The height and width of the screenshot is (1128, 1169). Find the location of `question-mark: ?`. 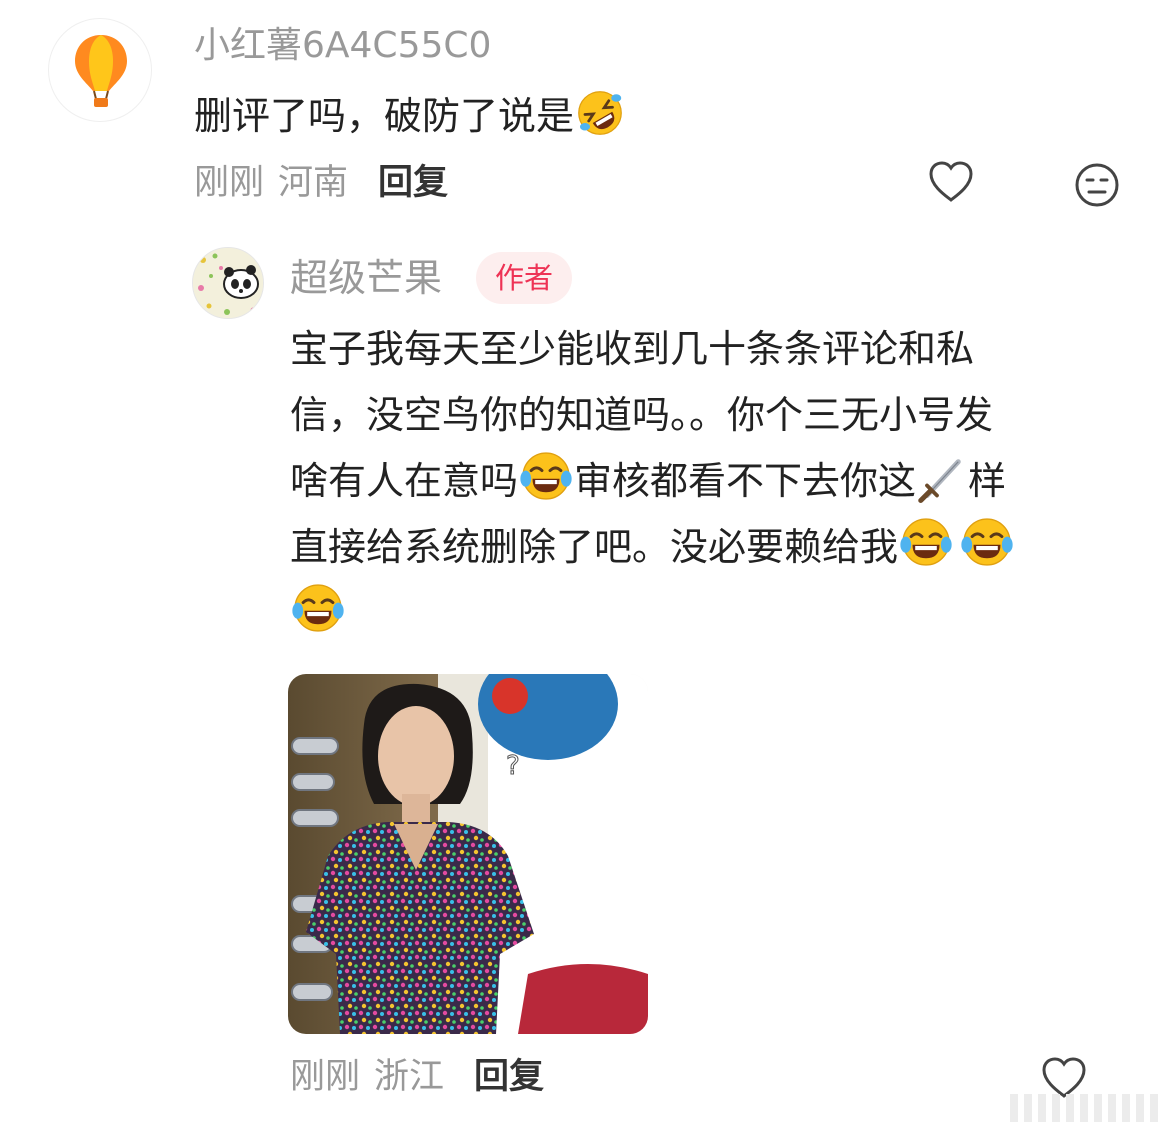

question-mark: ? is located at coordinates (513, 766).